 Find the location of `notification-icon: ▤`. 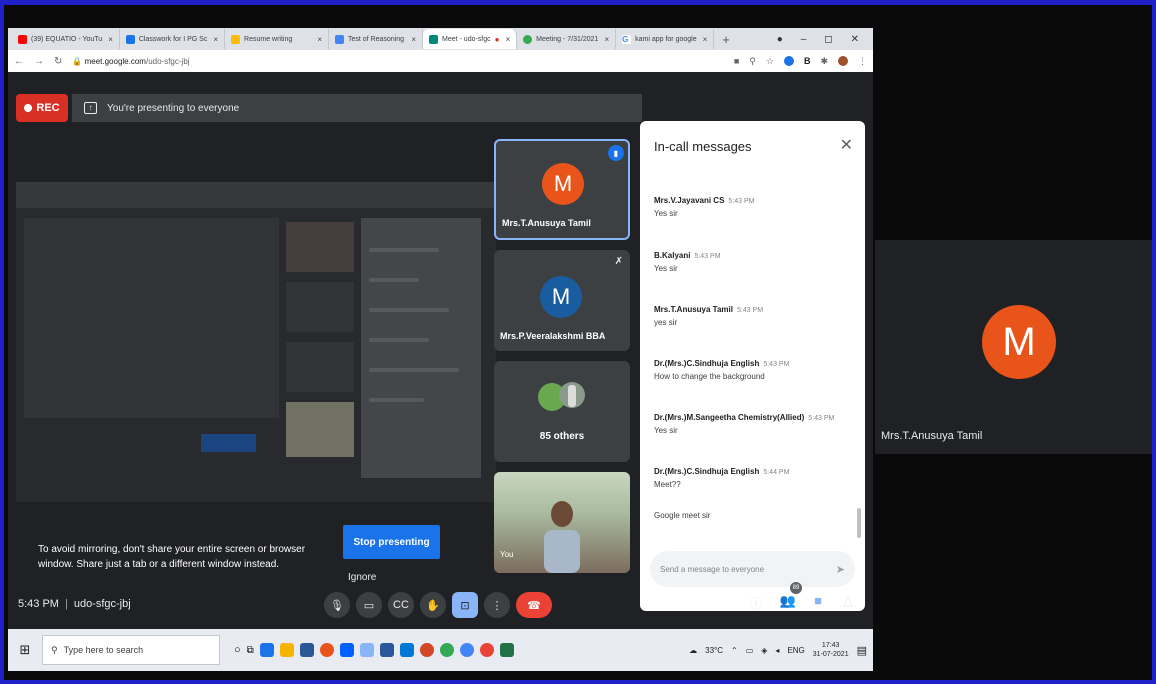

notification-icon: ▤ is located at coordinates (862, 650).